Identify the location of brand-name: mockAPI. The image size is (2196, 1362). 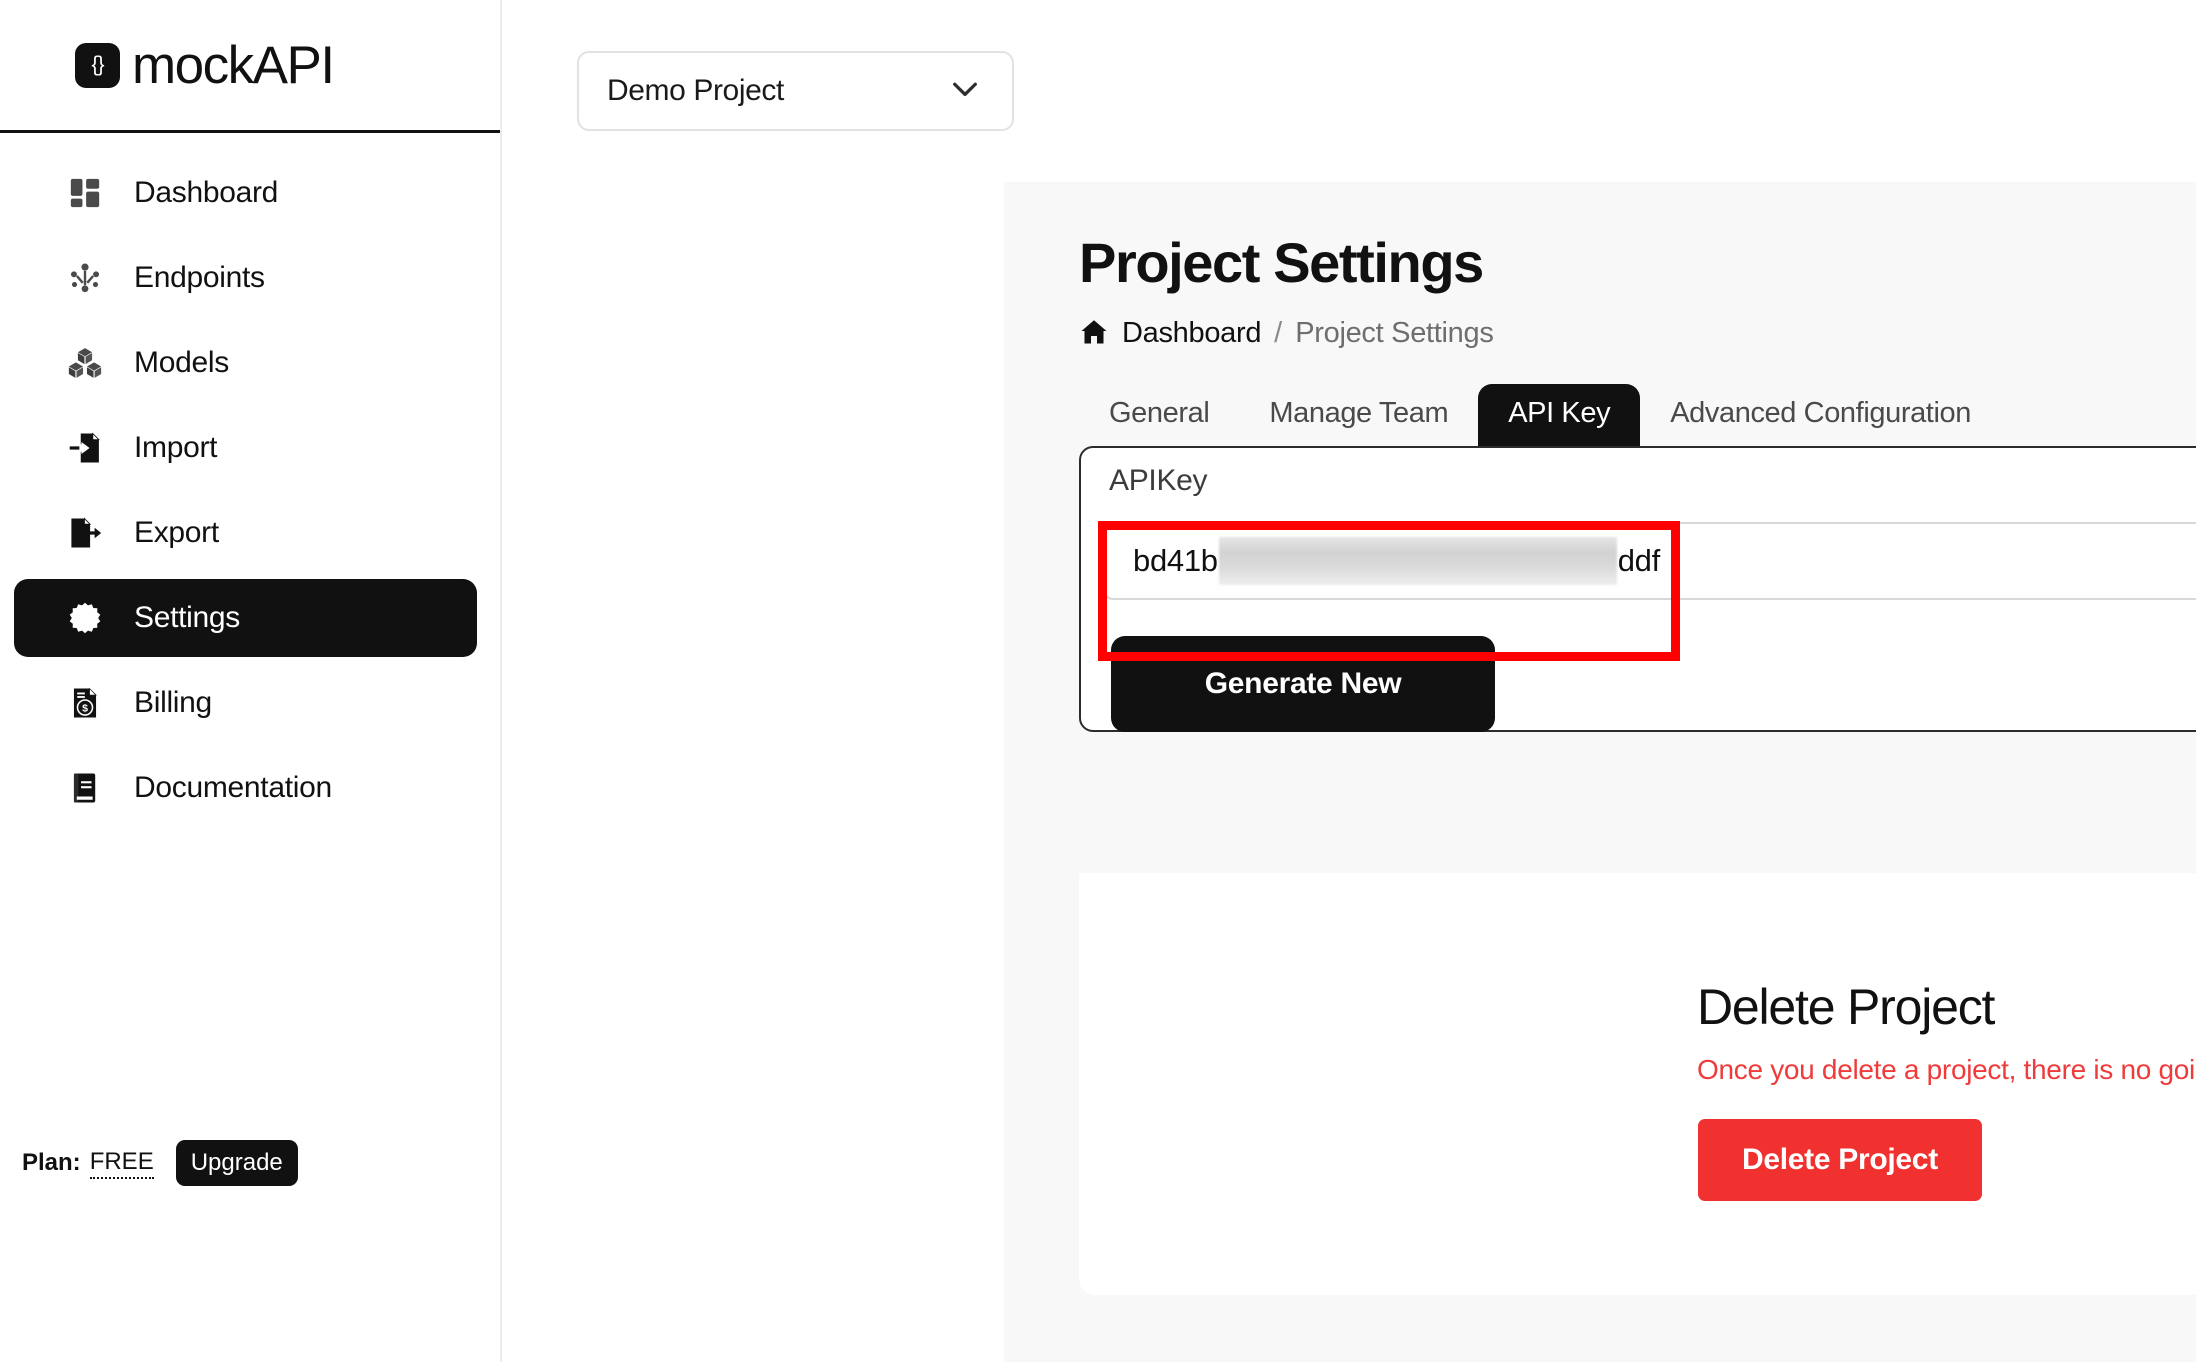
(233, 65).